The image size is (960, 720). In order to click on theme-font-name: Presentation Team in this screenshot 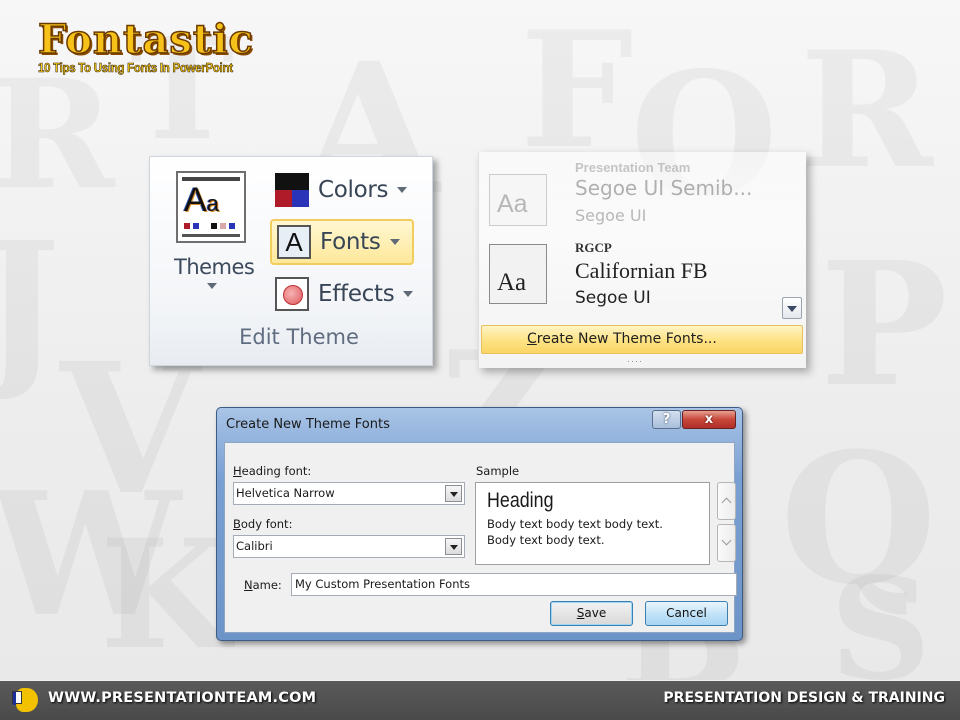, I will do `click(633, 167)`.